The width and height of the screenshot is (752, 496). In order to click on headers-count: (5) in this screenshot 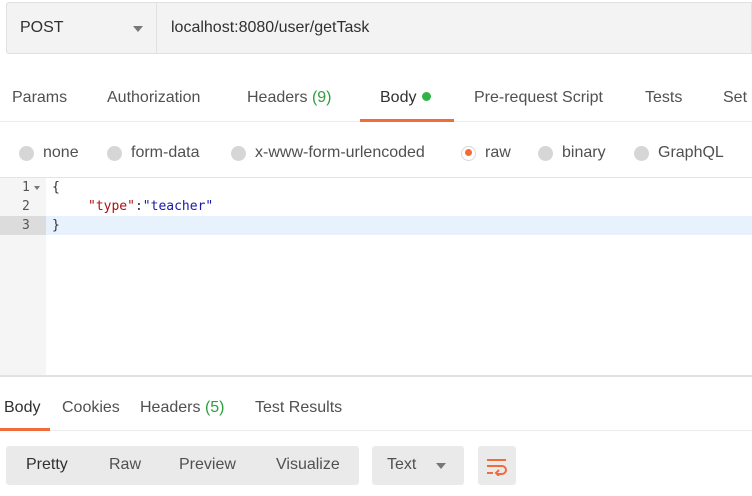, I will do `click(214, 407)`.